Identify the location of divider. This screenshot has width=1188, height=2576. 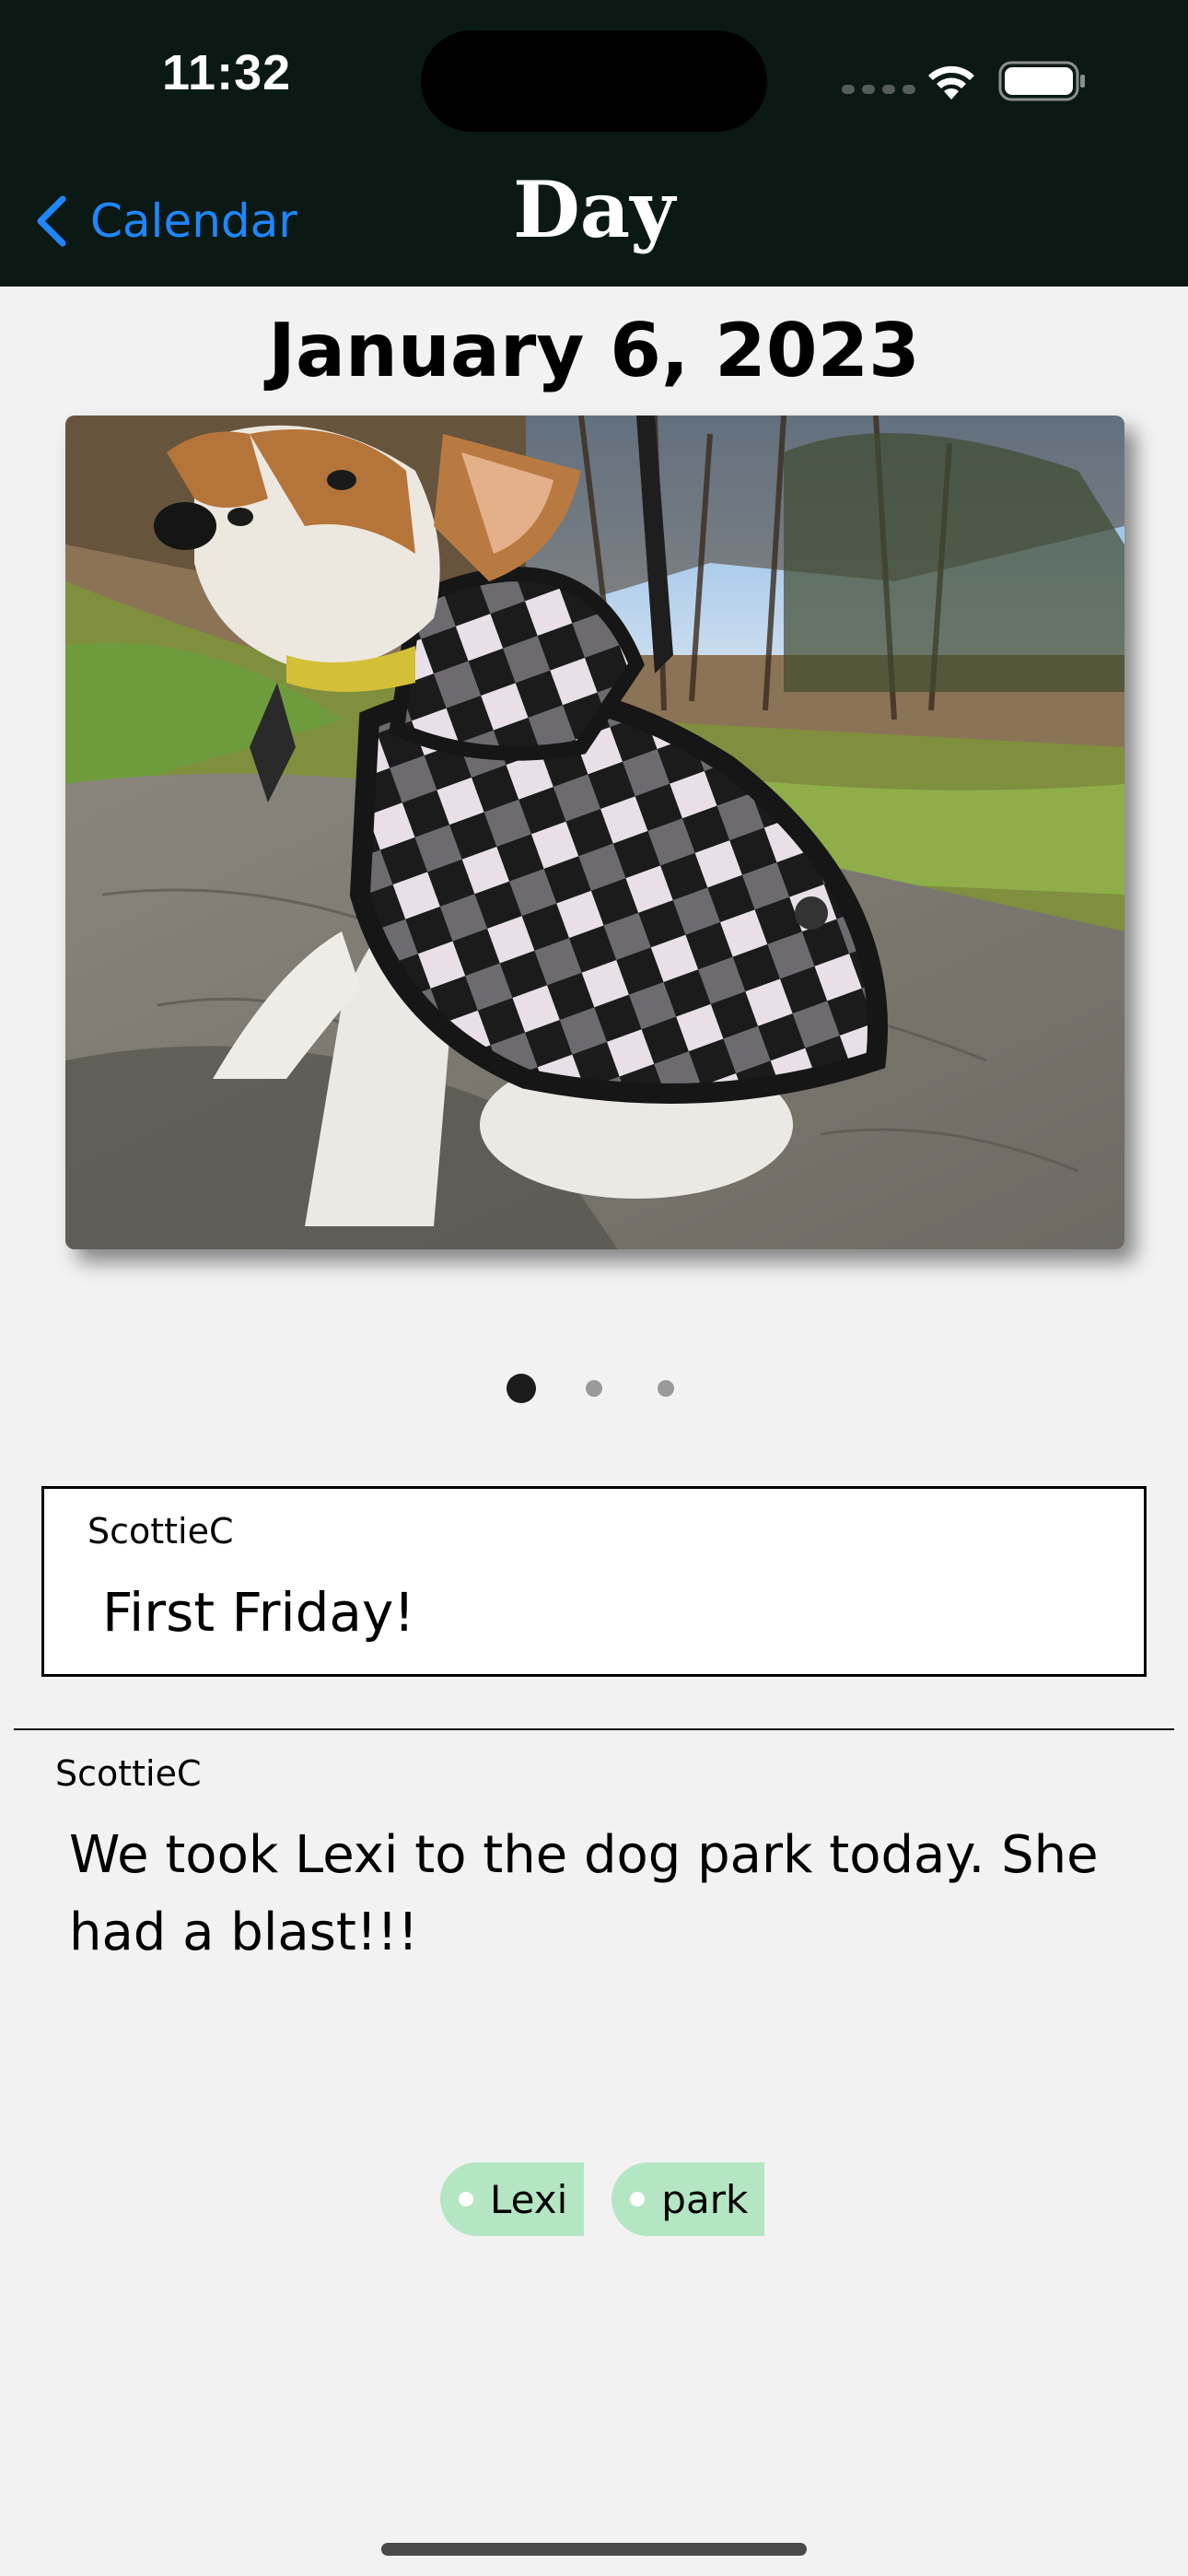
(594, 1729).